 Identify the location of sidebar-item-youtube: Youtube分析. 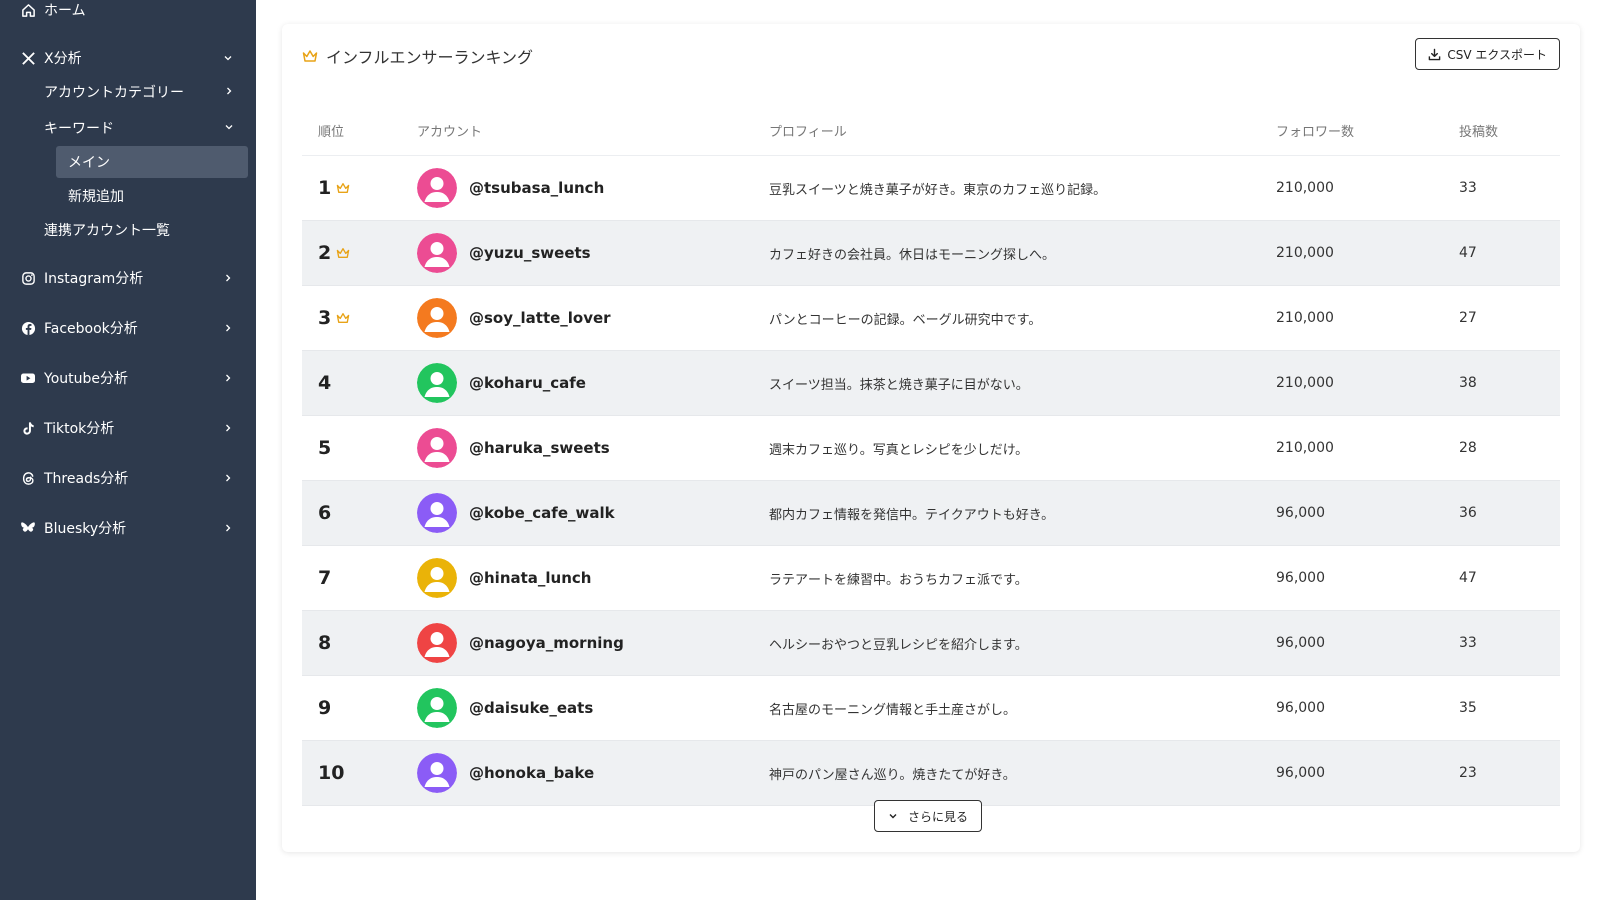
(127, 378).